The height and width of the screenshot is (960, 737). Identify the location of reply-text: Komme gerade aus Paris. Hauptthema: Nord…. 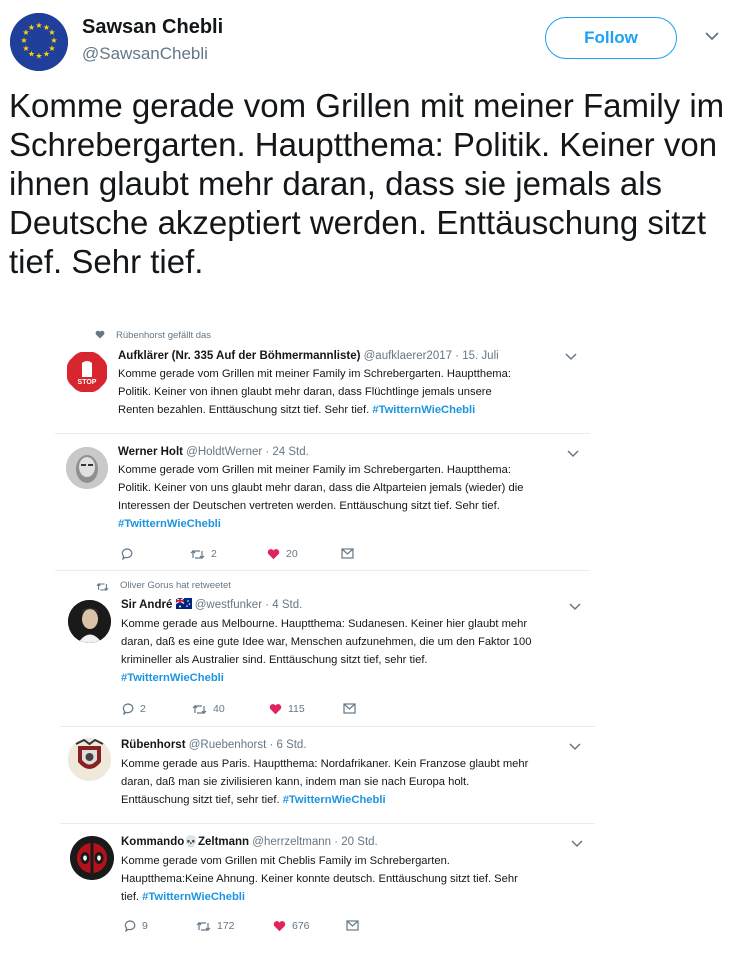
(325, 782).